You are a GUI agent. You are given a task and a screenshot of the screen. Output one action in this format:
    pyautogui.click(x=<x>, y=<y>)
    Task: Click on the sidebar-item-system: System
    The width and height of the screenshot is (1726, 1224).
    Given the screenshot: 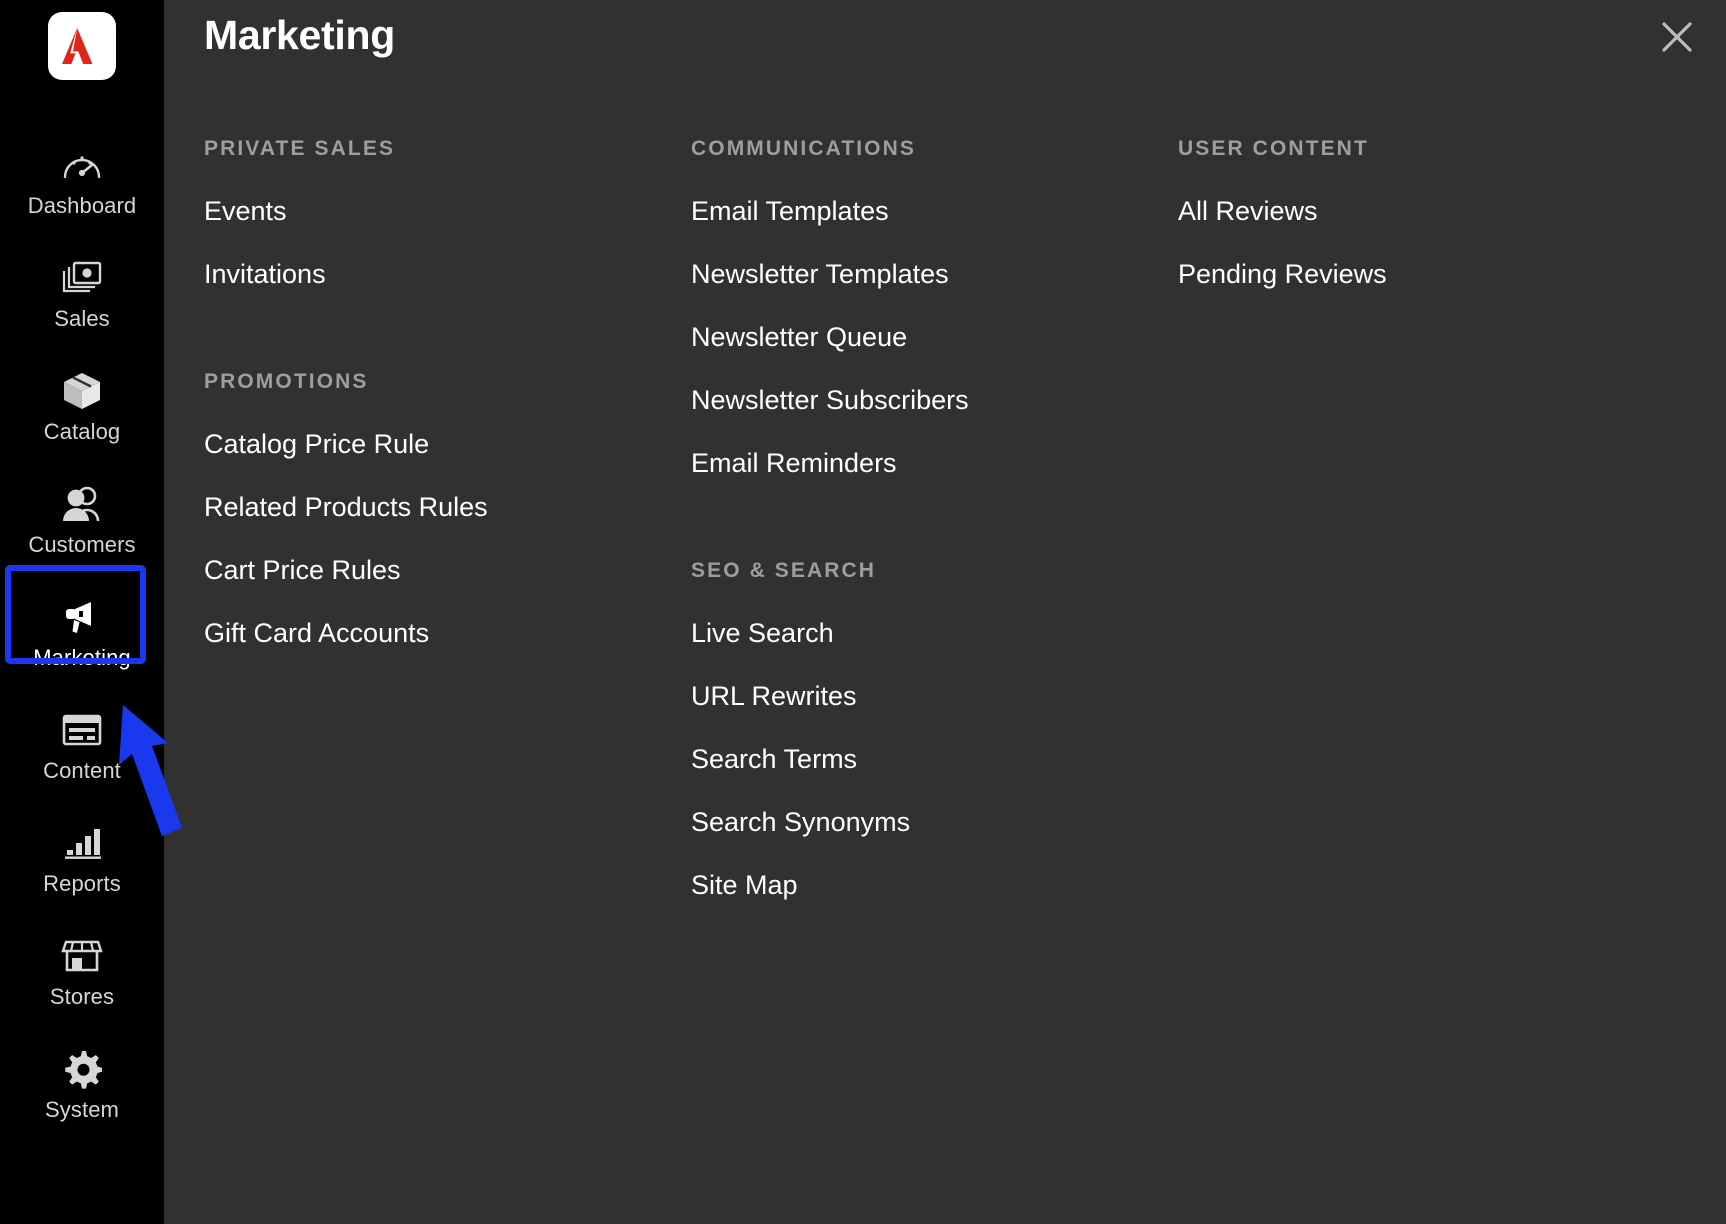 What is the action you would take?
    pyautogui.click(x=82, y=1084)
    